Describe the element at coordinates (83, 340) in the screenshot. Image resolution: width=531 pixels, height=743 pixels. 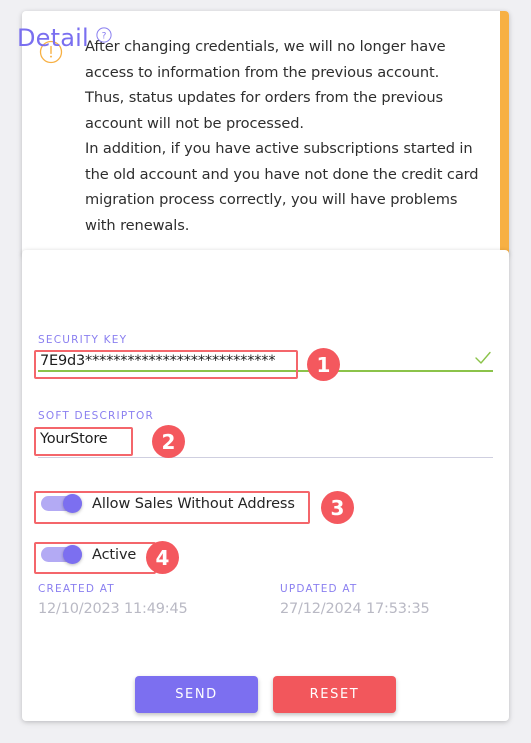
I see `security-key-label: SECURITY KEY` at that location.